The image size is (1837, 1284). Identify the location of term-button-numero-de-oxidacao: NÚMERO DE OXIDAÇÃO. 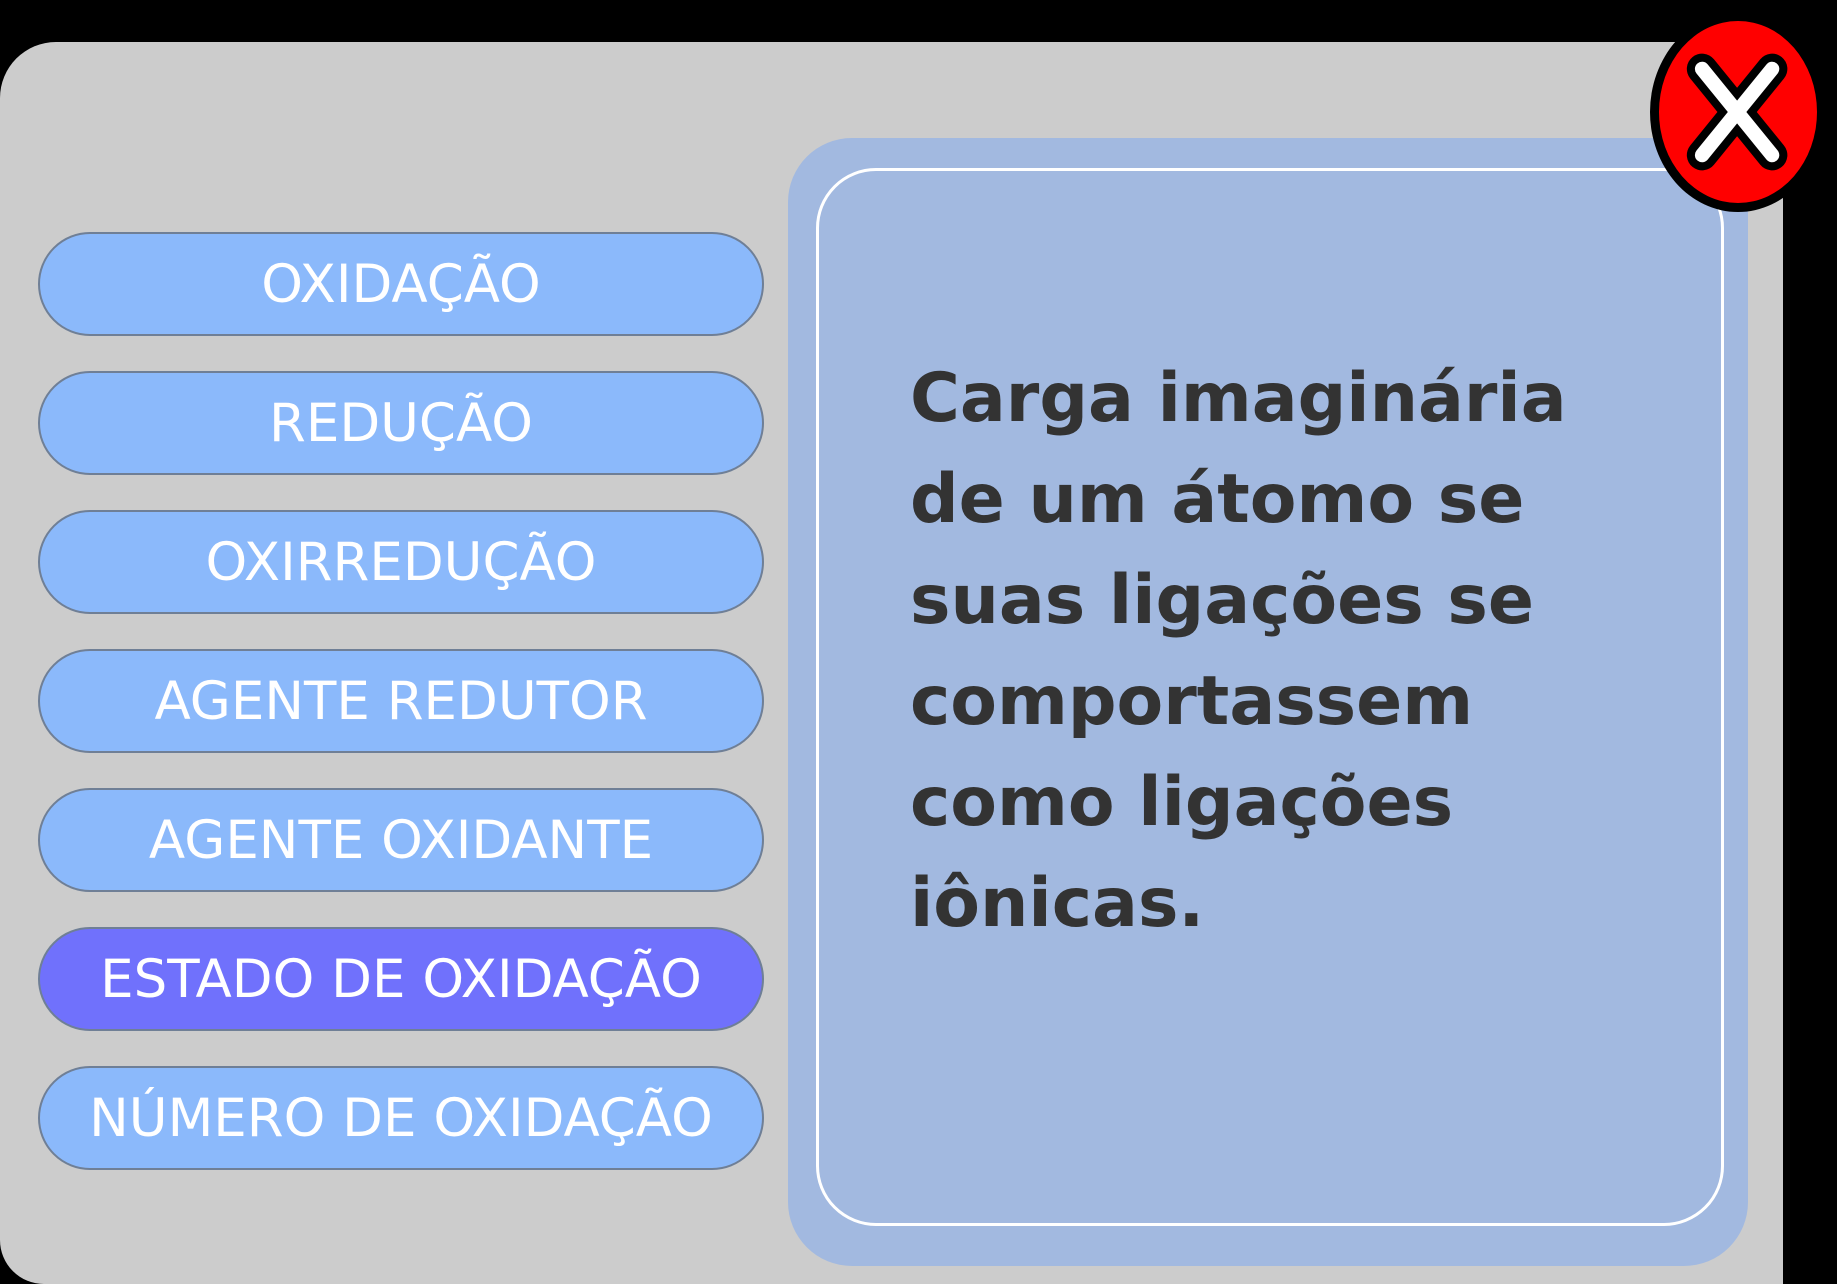
(401, 1118).